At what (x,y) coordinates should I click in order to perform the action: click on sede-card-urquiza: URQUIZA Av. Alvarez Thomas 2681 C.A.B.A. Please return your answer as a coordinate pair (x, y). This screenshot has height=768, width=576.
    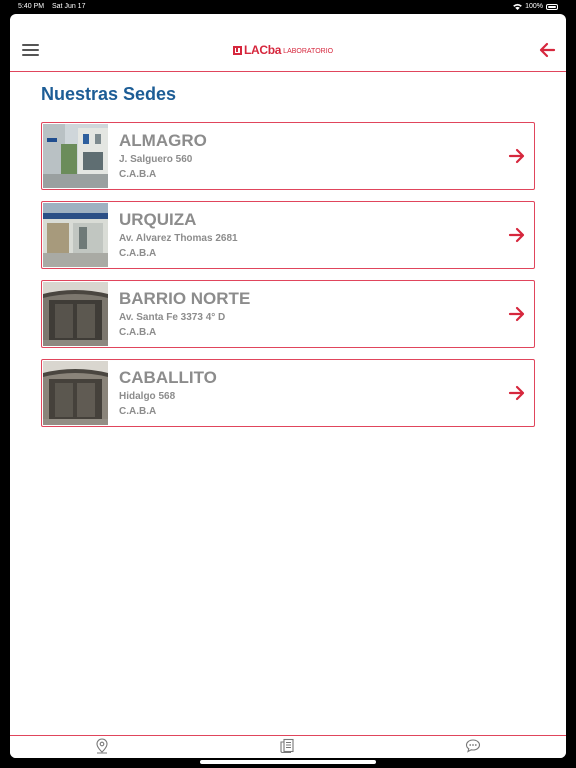
    Looking at the image, I should click on (288, 235).